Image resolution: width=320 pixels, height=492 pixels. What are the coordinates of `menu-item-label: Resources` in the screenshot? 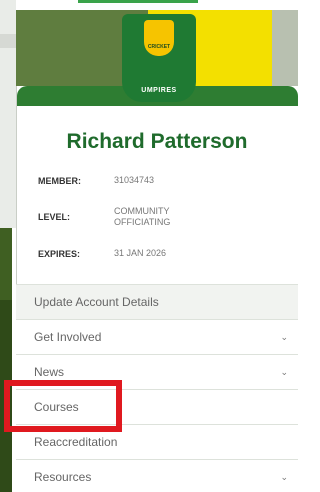 It's located at (63, 477).